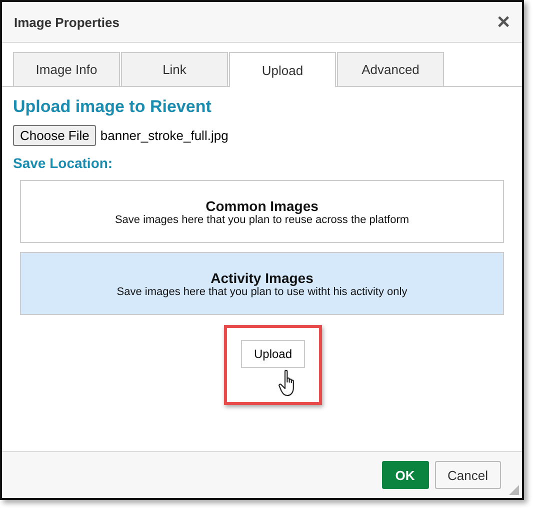 The height and width of the screenshot is (510, 534). Describe the element at coordinates (262, 220) in the screenshot. I see `option-description: Save images here that you plan to reuse across the platform` at that location.